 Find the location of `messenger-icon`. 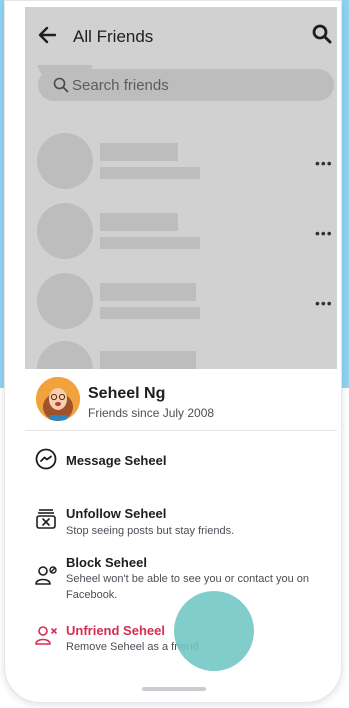

messenger-icon is located at coordinates (46, 459).